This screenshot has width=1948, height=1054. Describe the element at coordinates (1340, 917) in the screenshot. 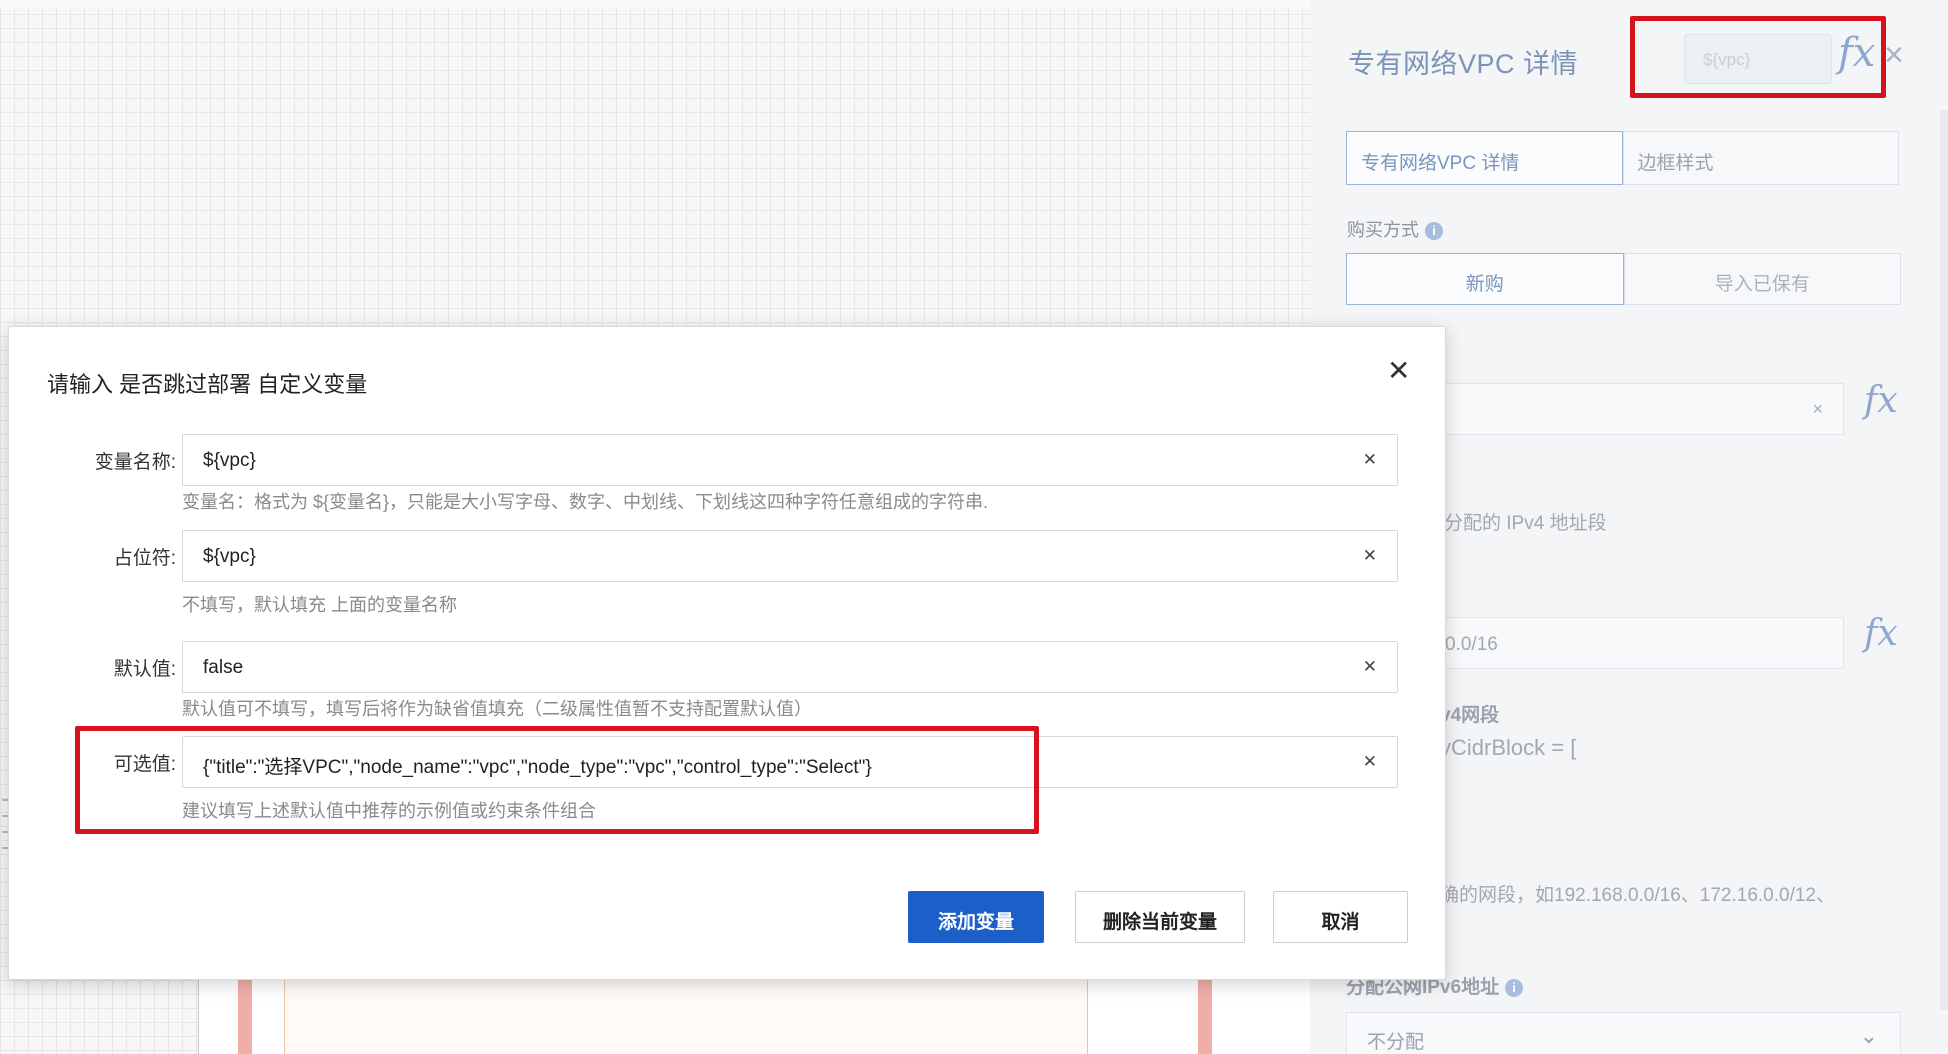

I see `cancel-button: 取消` at that location.